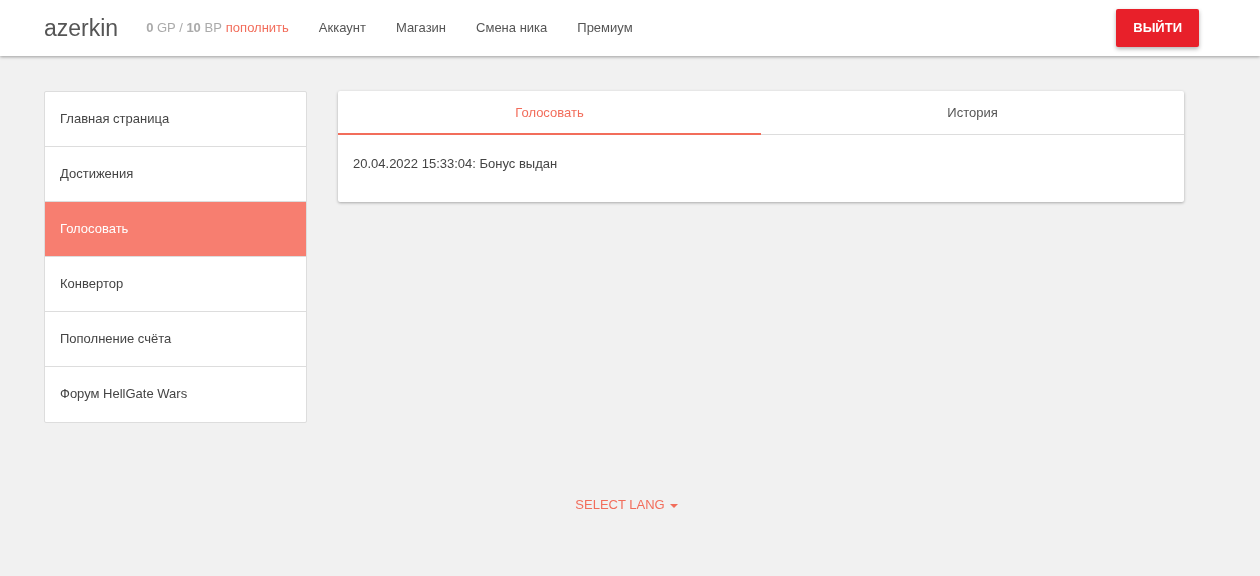 This screenshot has height=576, width=1260. I want to click on sidebar-item: Пополнение счёта, so click(175, 339).